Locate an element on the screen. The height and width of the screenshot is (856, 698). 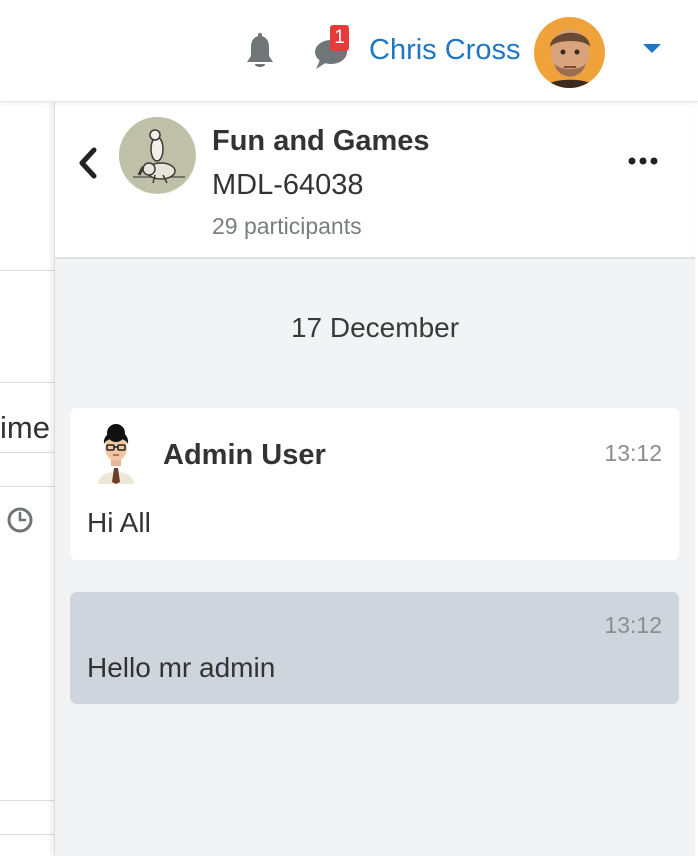
table-header-fragment: ime is located at coordinates (25, 427).